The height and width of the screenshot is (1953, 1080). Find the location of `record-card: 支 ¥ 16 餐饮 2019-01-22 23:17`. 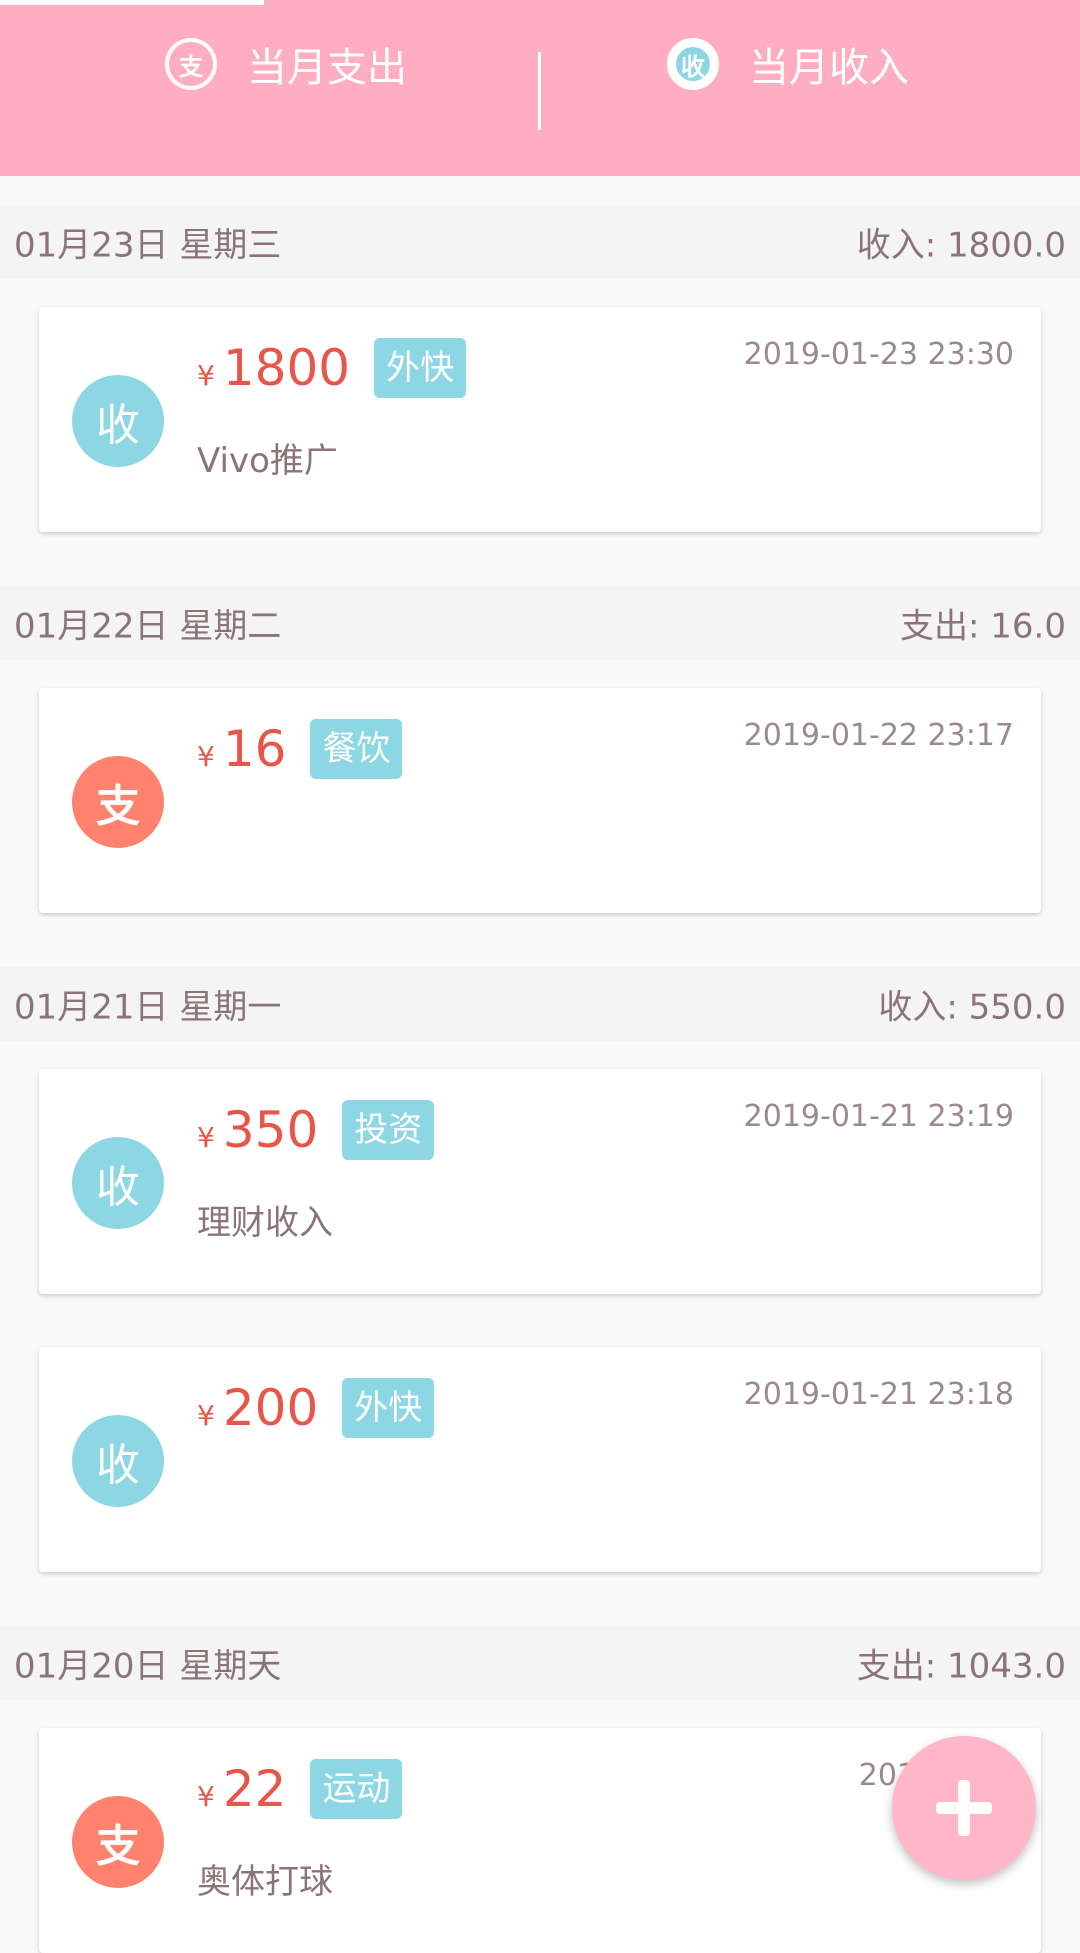

record-card: 支 ¥ 16 餐饮 2019-01-22 23:17 is located at coordinates (540, 800).